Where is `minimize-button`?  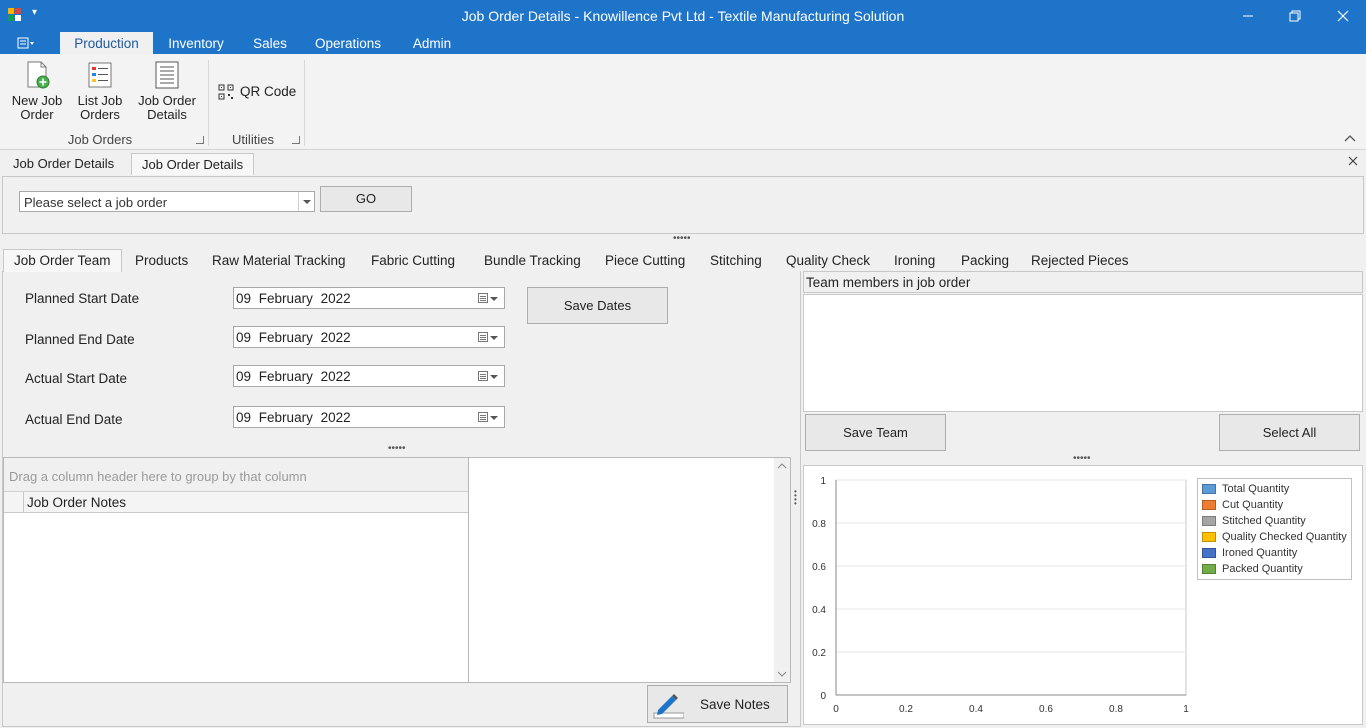 minimize-button is located at coordinates (1248, 16).